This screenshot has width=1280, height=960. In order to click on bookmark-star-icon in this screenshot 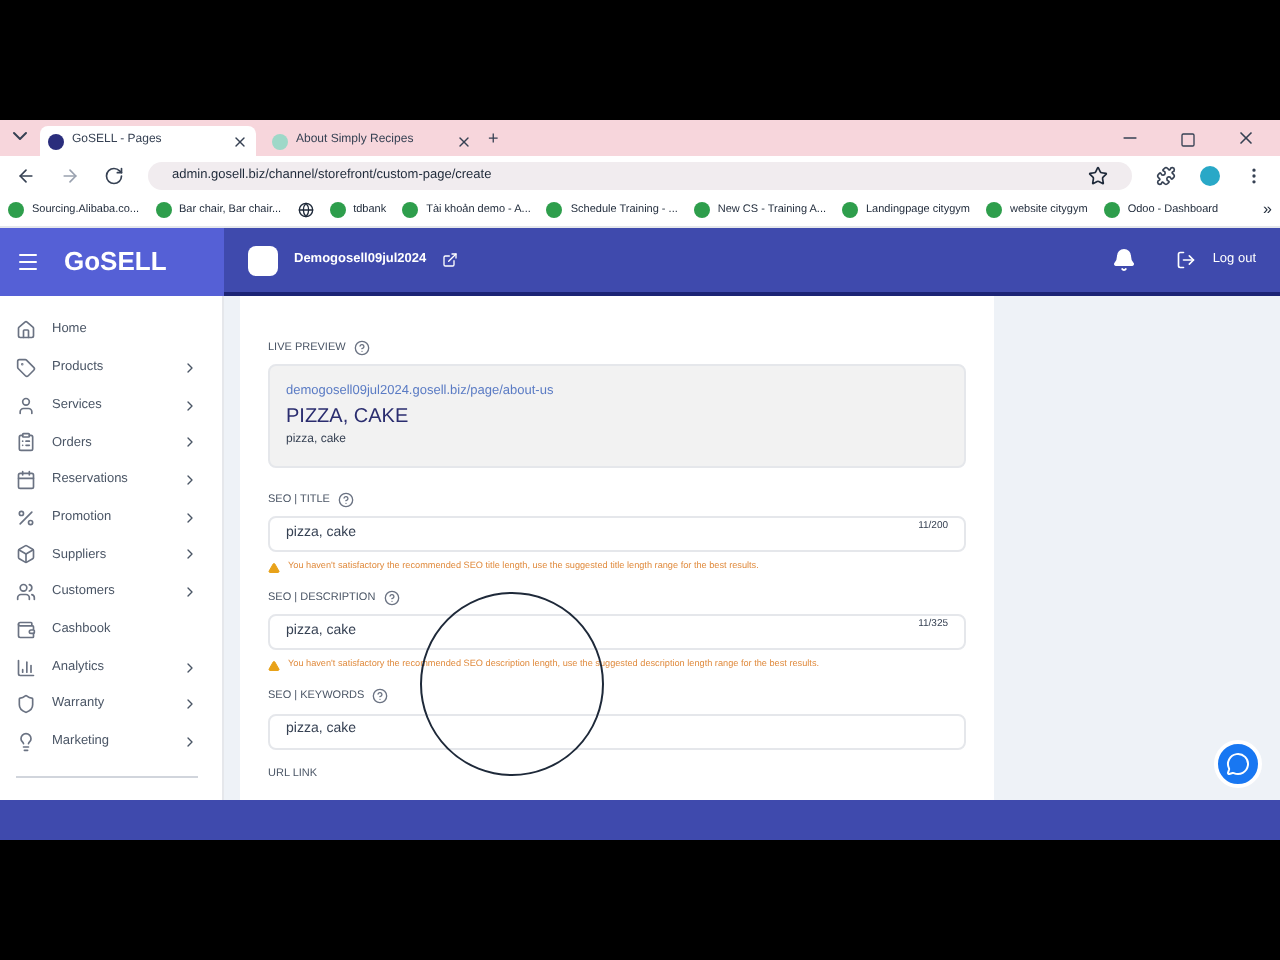, I will do `click(1098, 175)`.